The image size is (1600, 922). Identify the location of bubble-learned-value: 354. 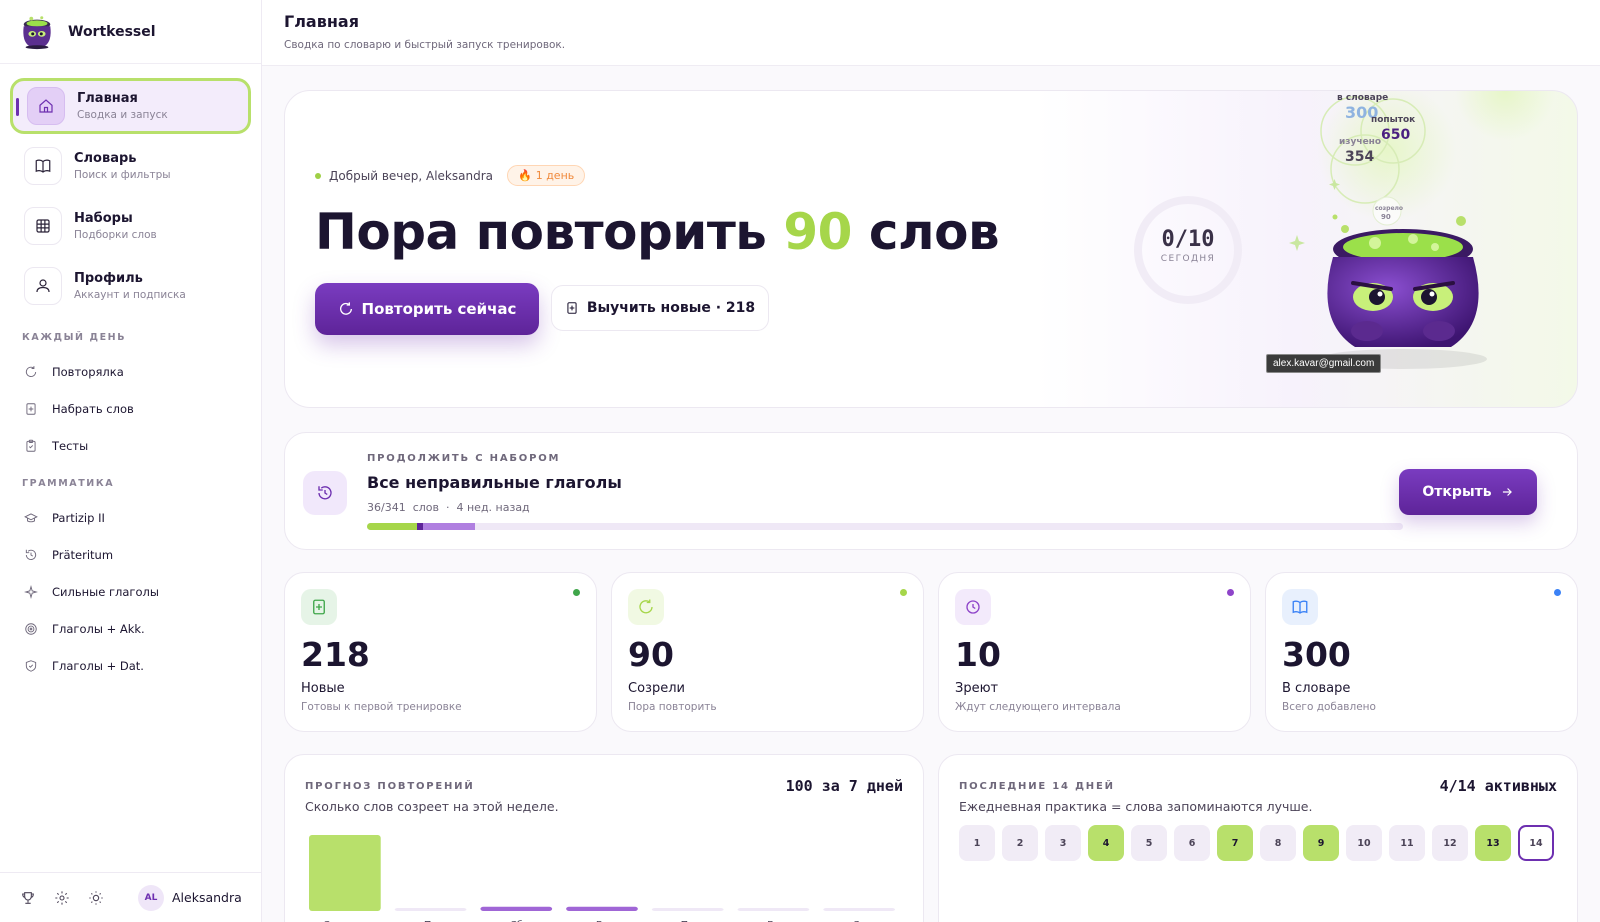
(1360, 157).